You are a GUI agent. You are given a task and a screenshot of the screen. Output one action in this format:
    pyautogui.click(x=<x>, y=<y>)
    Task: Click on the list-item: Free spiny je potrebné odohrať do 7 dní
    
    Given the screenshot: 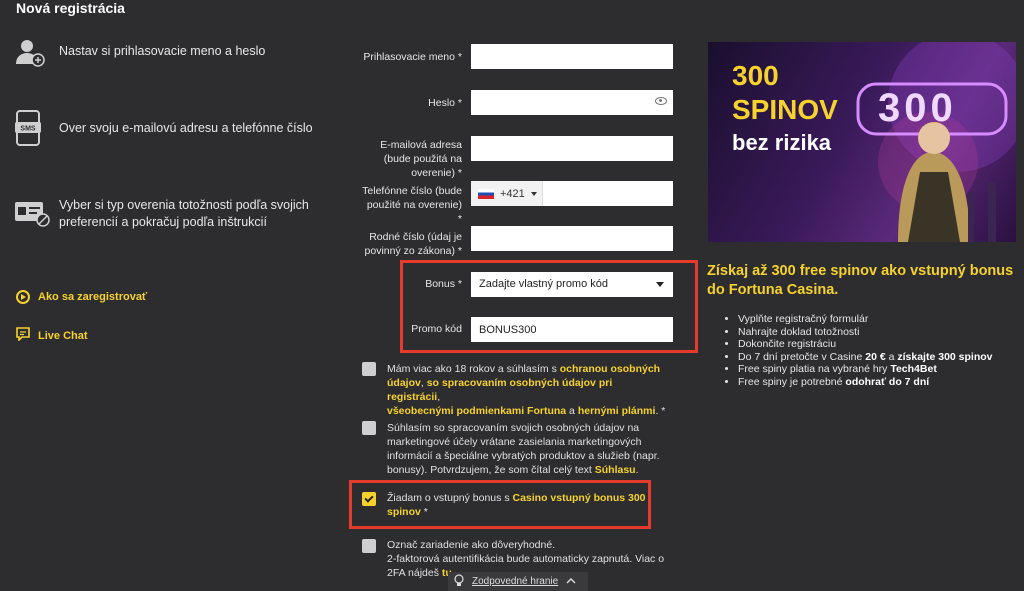 What is the action you would take?
    pyautogui.click(x=865, y=382)
    